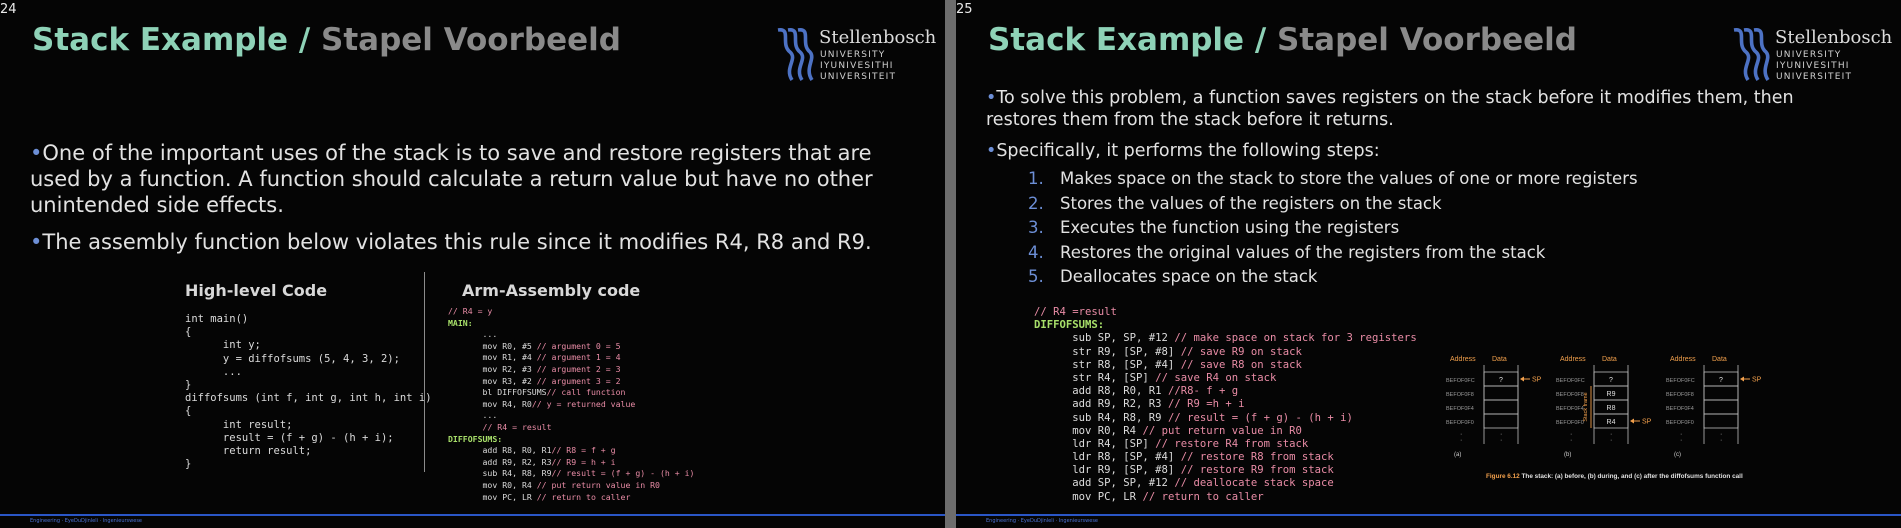  I want to click on code-instruction: ldr R8, [SP, #4], so click(1107, 457).